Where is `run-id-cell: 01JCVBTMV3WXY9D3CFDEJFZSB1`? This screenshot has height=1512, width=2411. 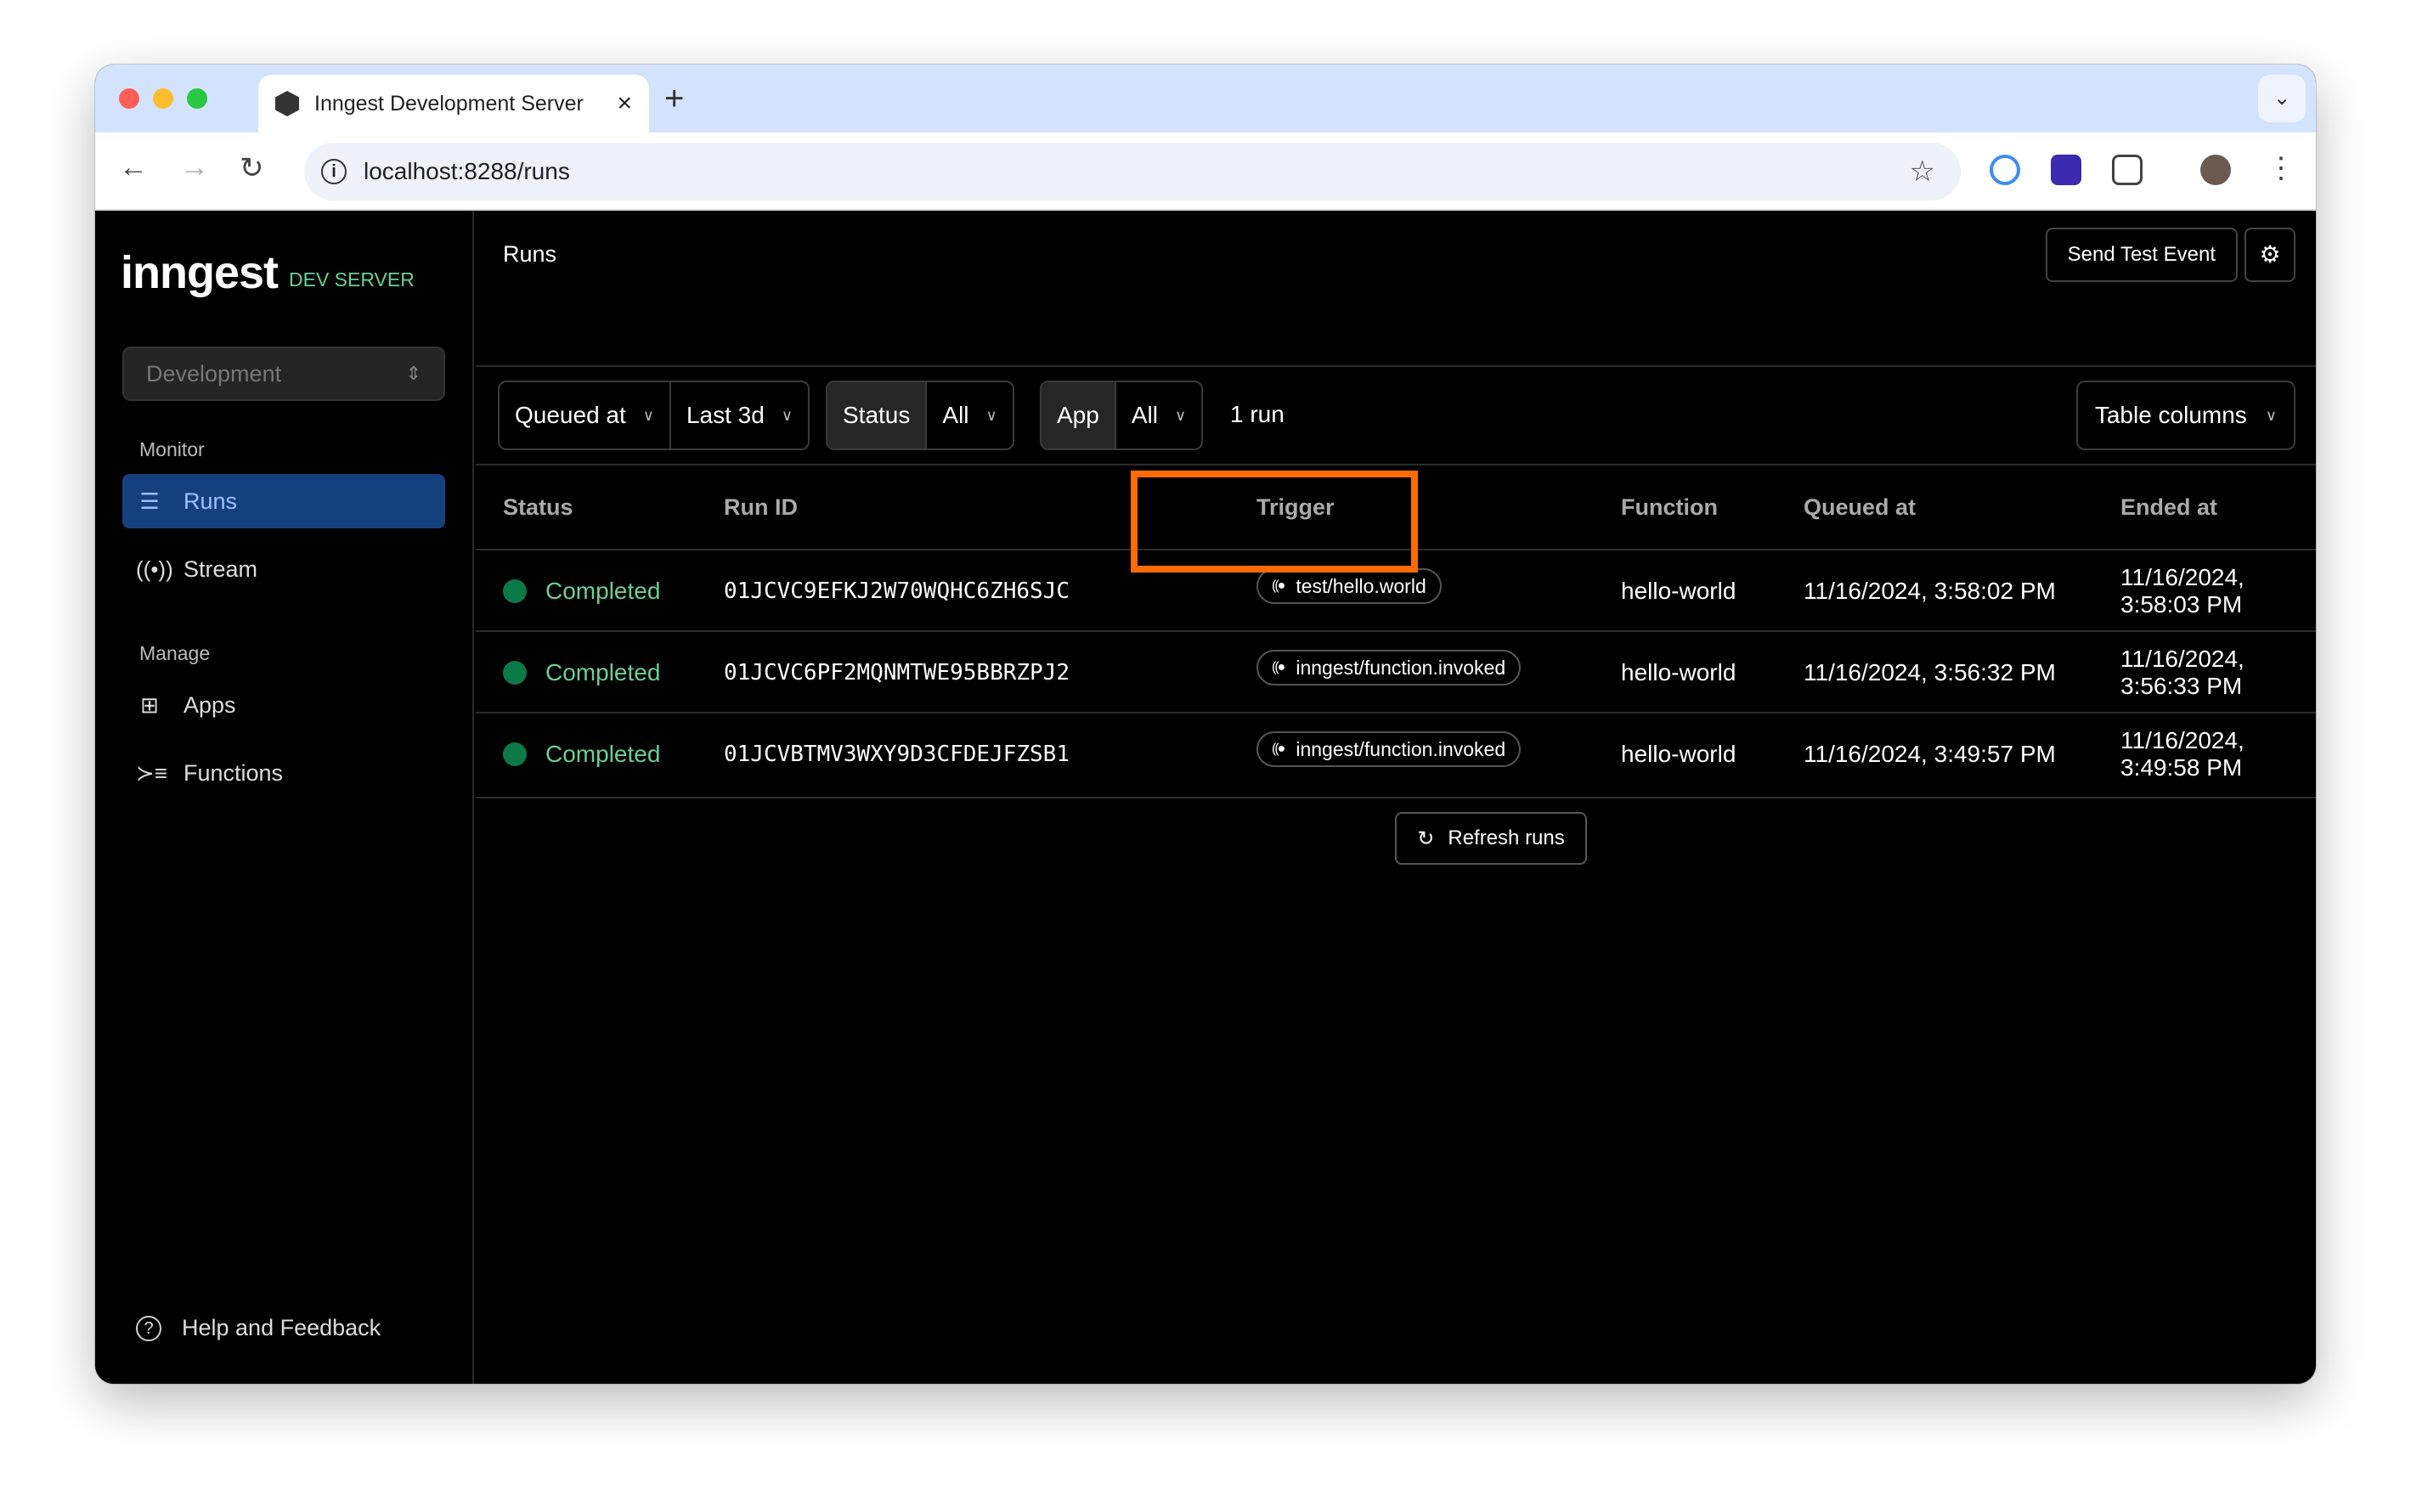
run-id-cell: 01JCVBTMV3WXY9D3CFDEJFZSB1 is located at coordinates (897, 754).